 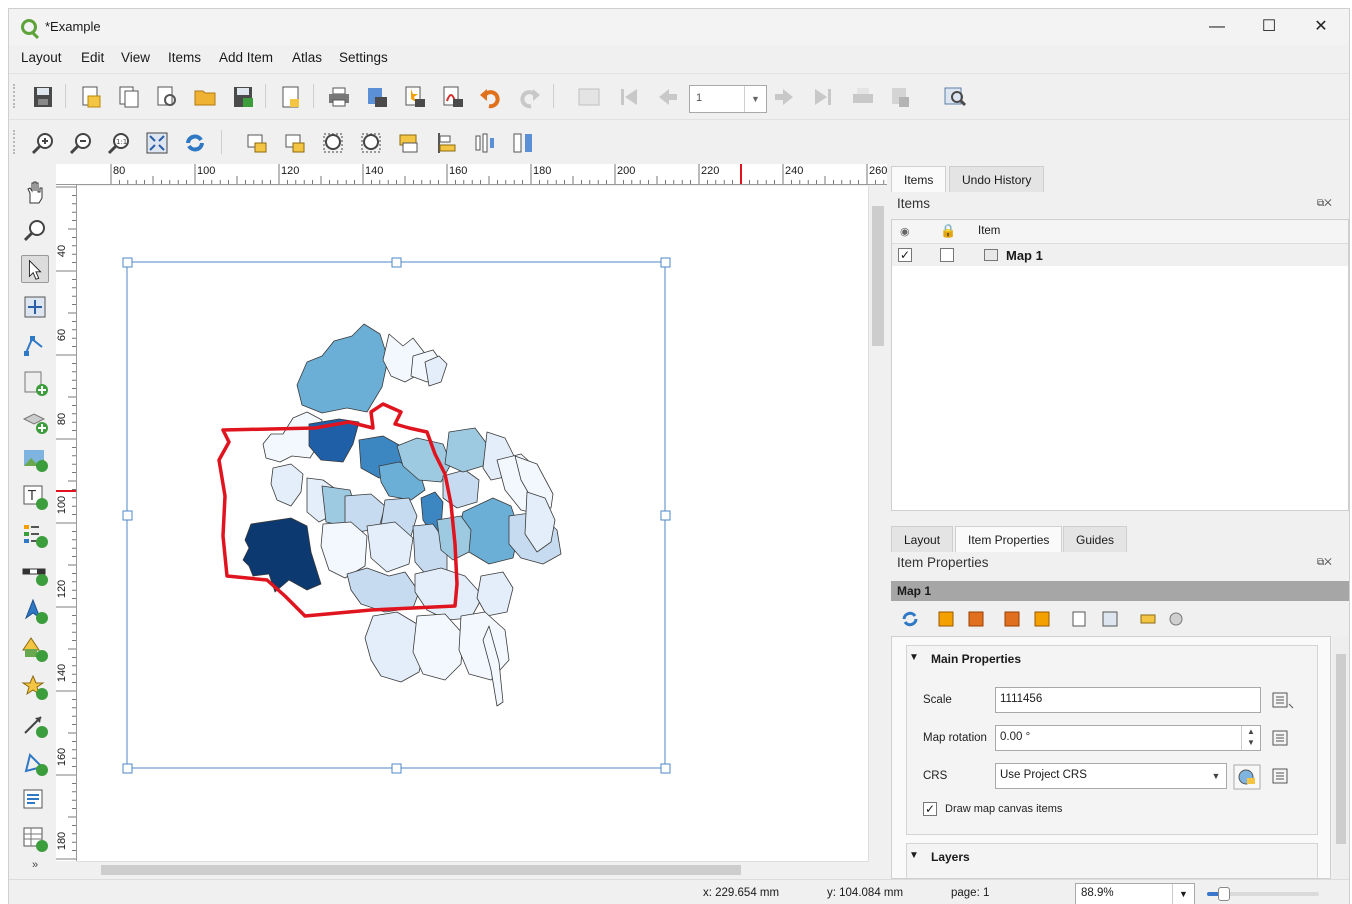 I want to click on open-template-icon, so click(x=205, y=97).